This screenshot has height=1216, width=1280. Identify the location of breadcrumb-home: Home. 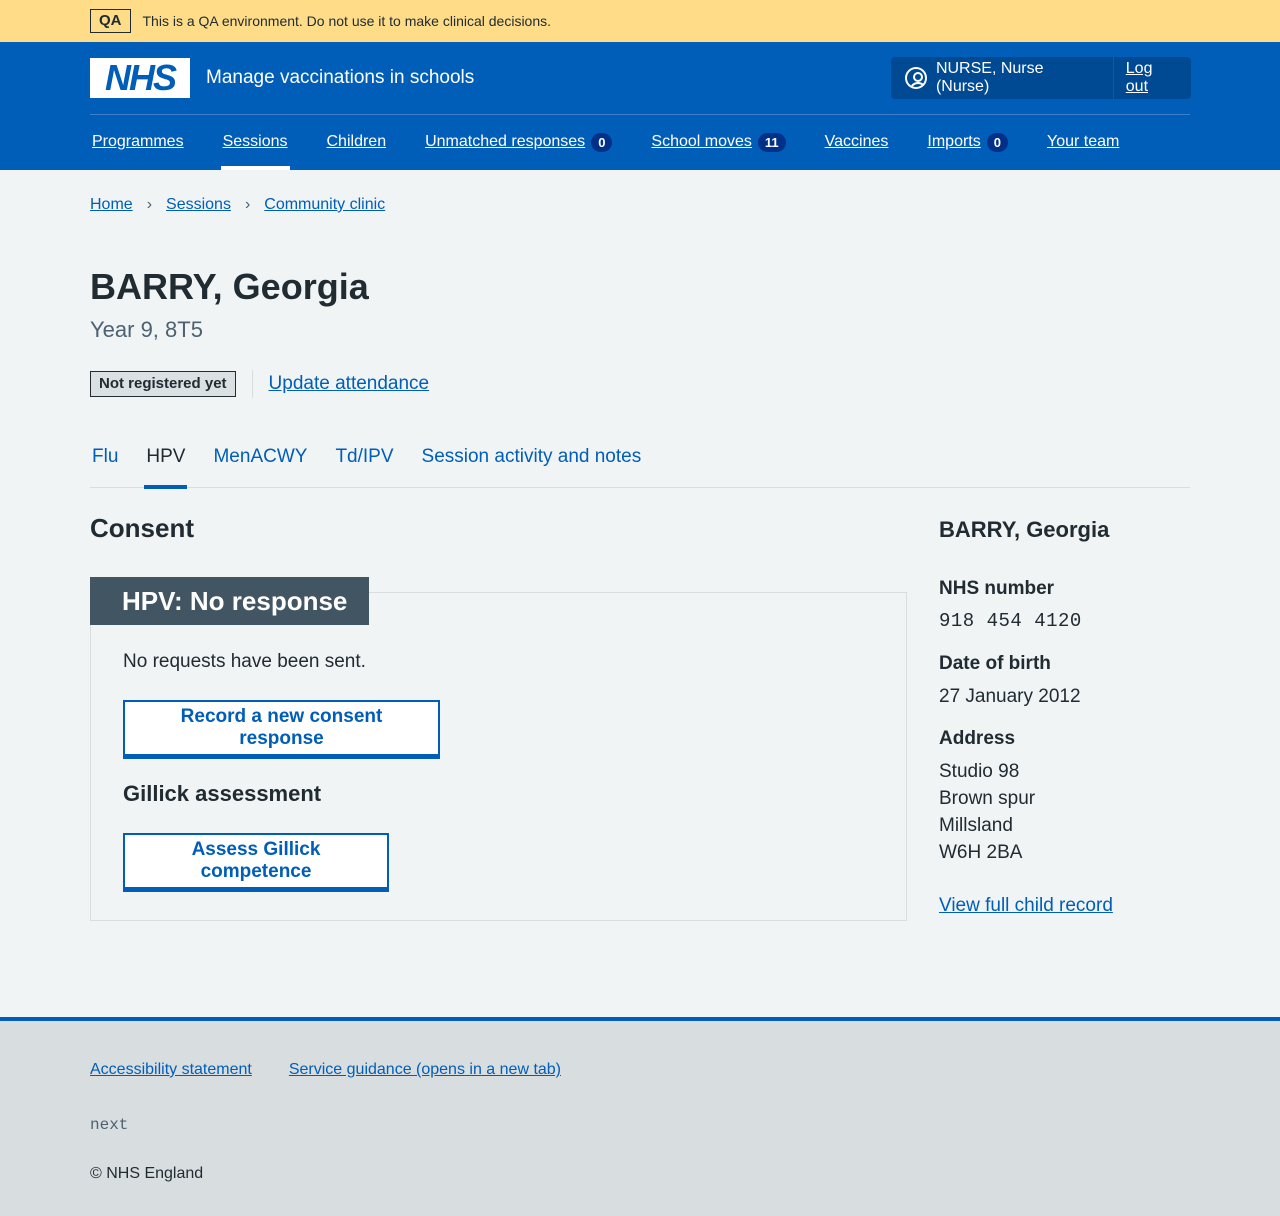
(111, 205).